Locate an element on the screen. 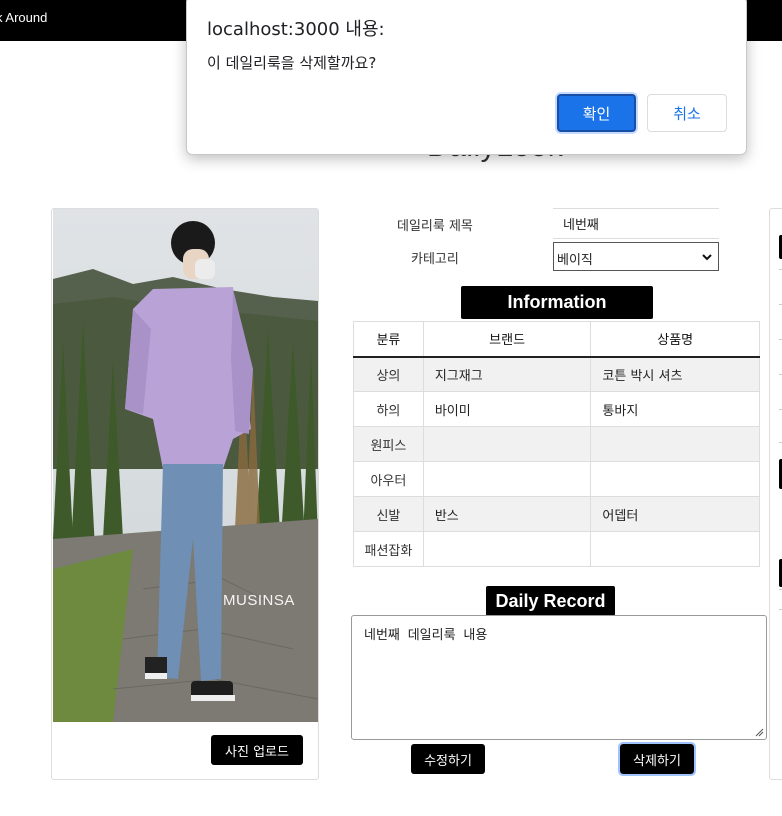  row-category: 상의 is located at coordinates (388, 374).